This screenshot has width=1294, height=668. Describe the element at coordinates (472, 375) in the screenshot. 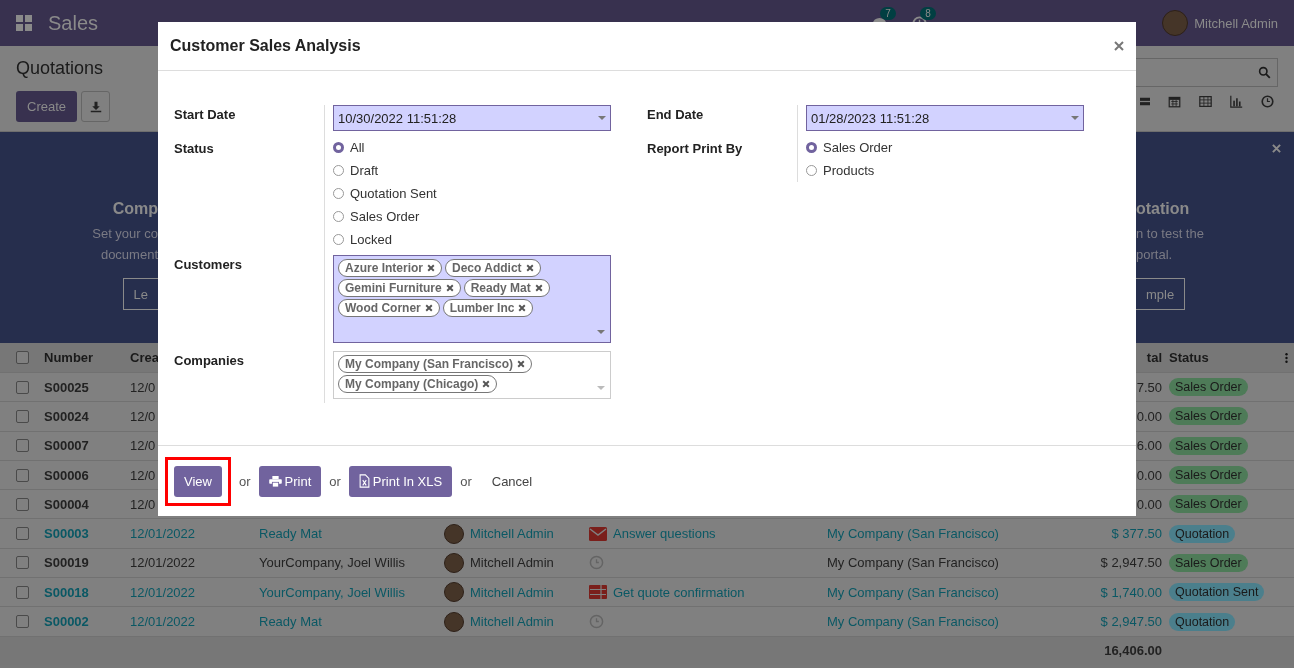

I see `companies-field: My Company (San Francisco) My Company (Chicago)` at that location.